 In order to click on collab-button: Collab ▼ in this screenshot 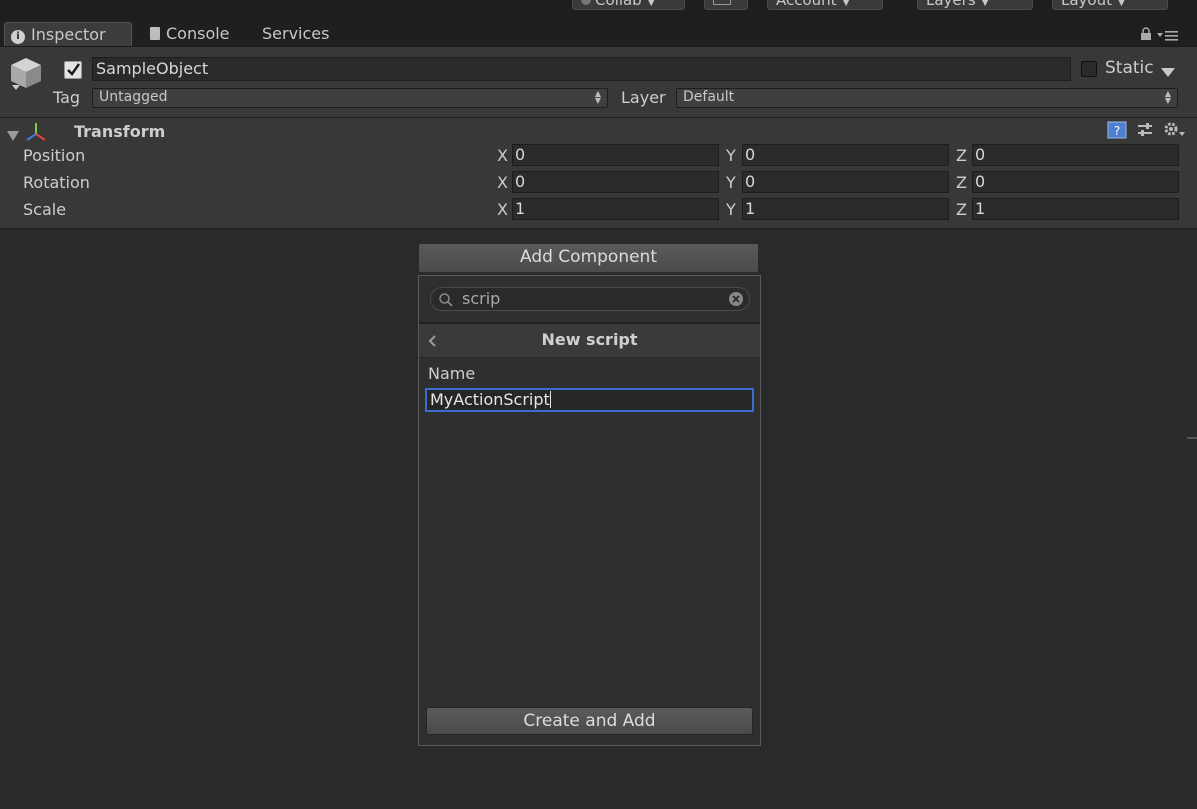, I will do `click(628, 5)`.